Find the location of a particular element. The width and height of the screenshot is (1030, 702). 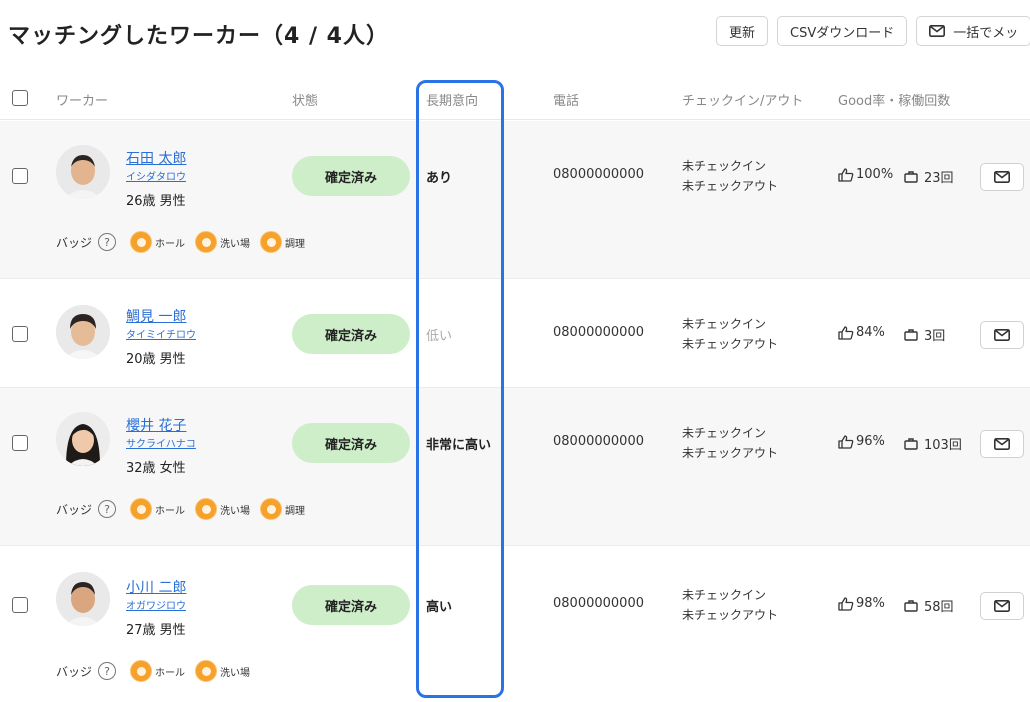

csv-download-button: CSVダウンロード is located at coordinates (842, 31).